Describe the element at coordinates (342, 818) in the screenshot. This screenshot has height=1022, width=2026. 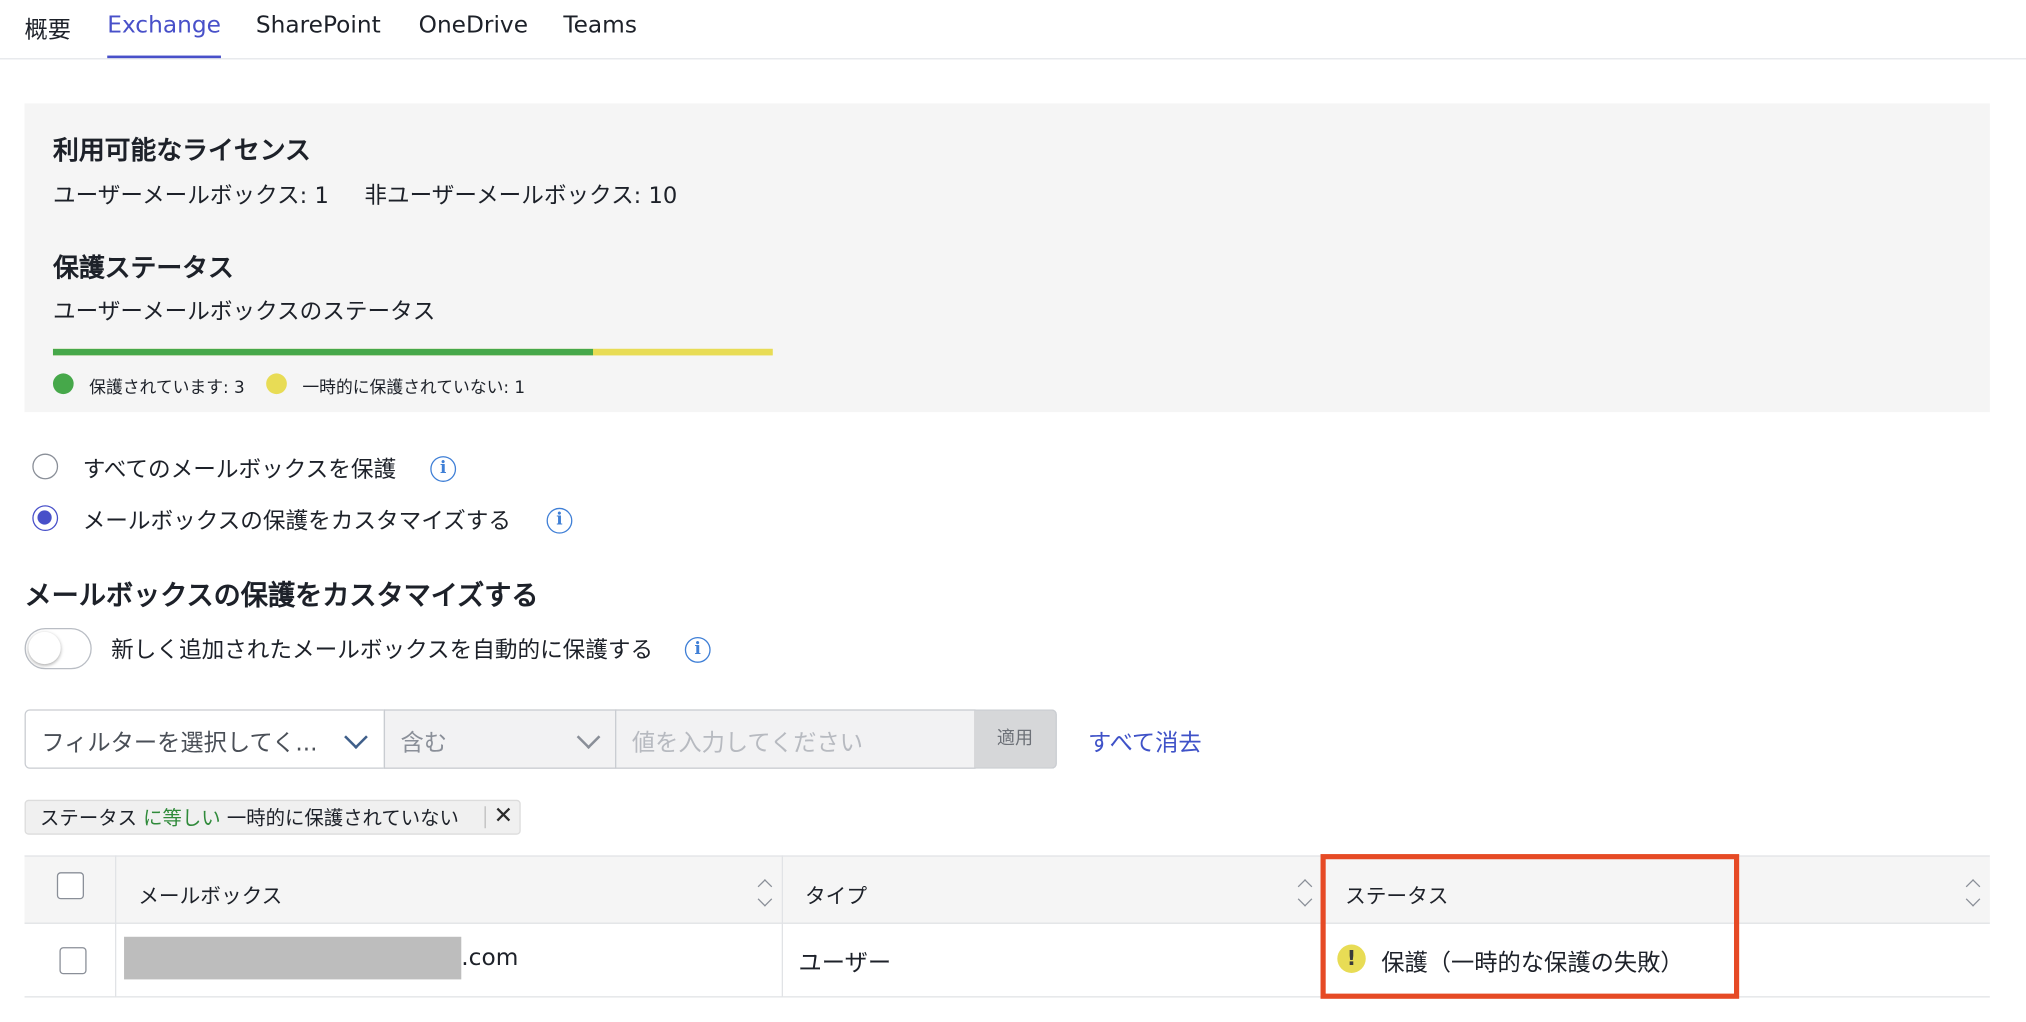
I see `chip-value: 一時的に保護されていない` at that location.